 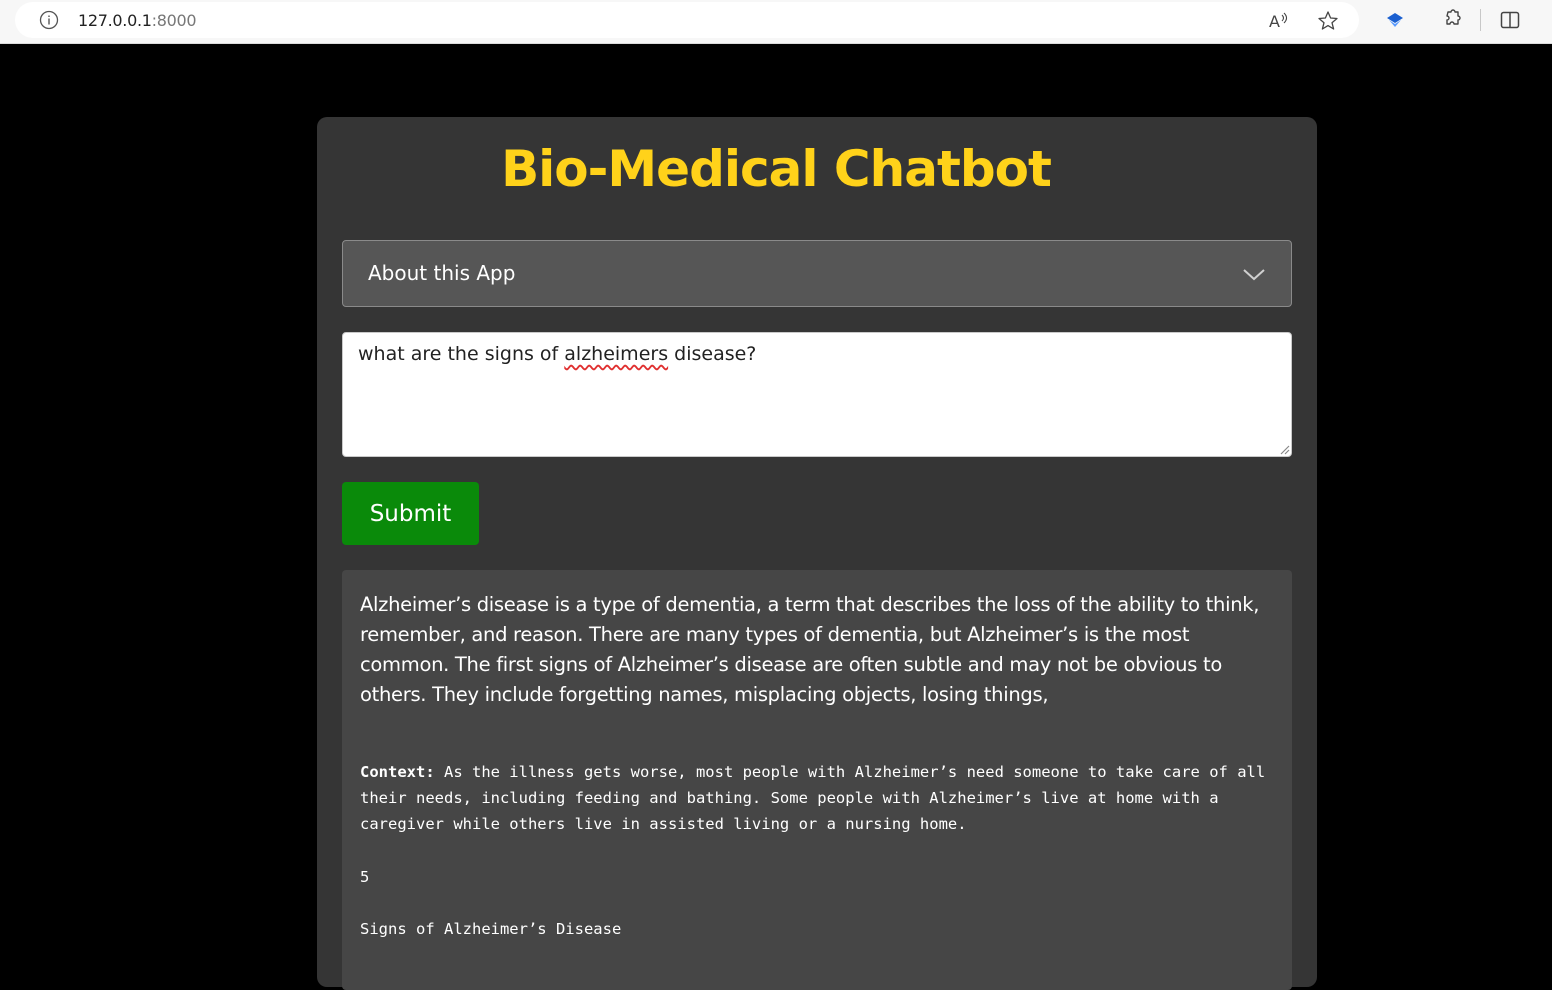 I want to click on svg-text: A, so click(x=1274, y=21).